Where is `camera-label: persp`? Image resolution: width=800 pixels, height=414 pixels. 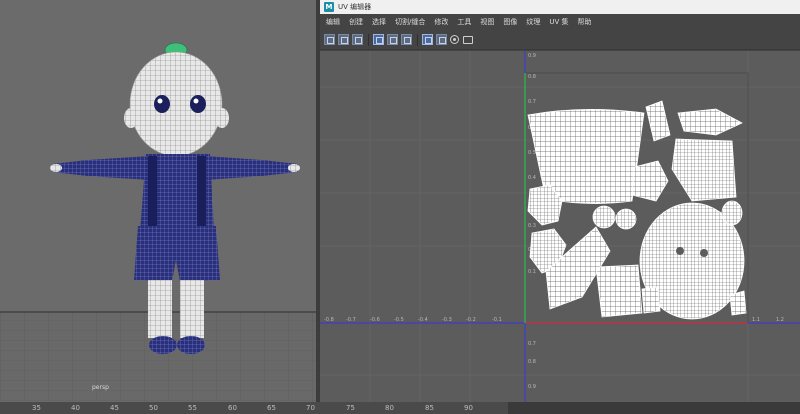 camera-label: persp is located at coordinates (100, 387).